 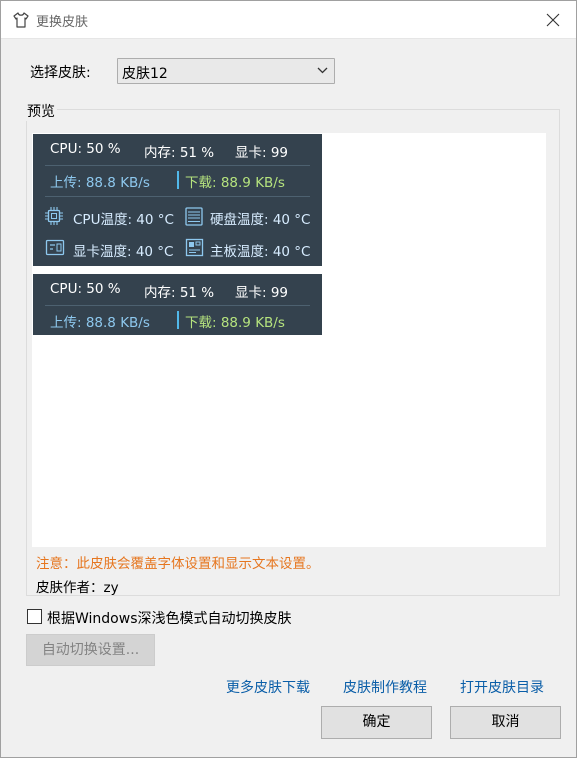 I want to click on skin-override-note: 注意：此皮肤会覆盖字体设置和显示文本设置。, so click(x=178, y=564).